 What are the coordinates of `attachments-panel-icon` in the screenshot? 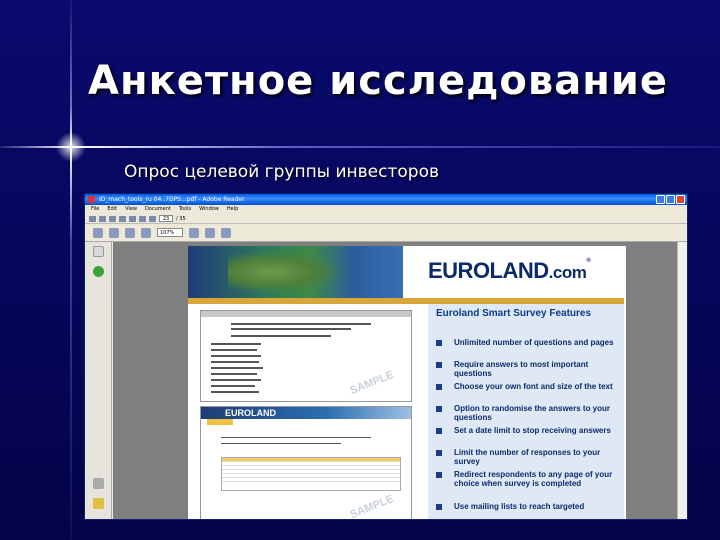 It's located at (98, 483).